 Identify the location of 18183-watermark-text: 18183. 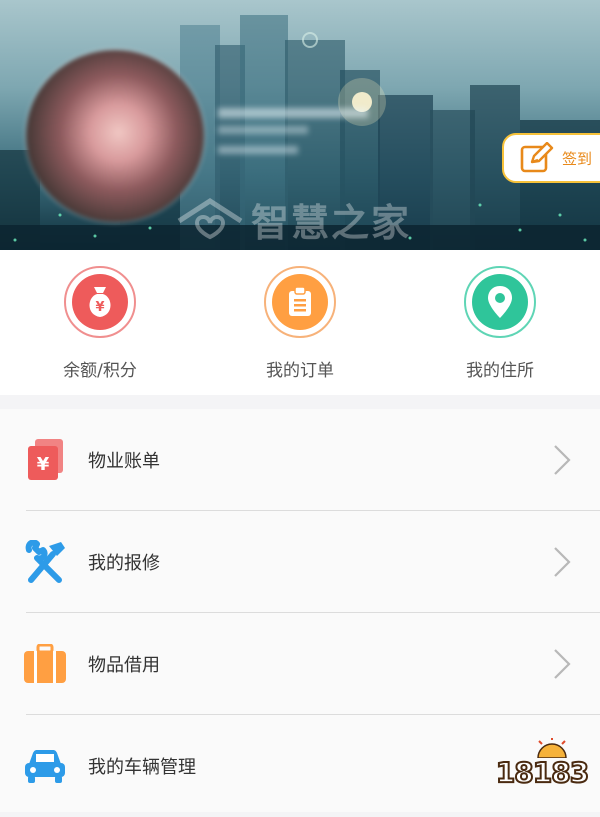
(542, 772).